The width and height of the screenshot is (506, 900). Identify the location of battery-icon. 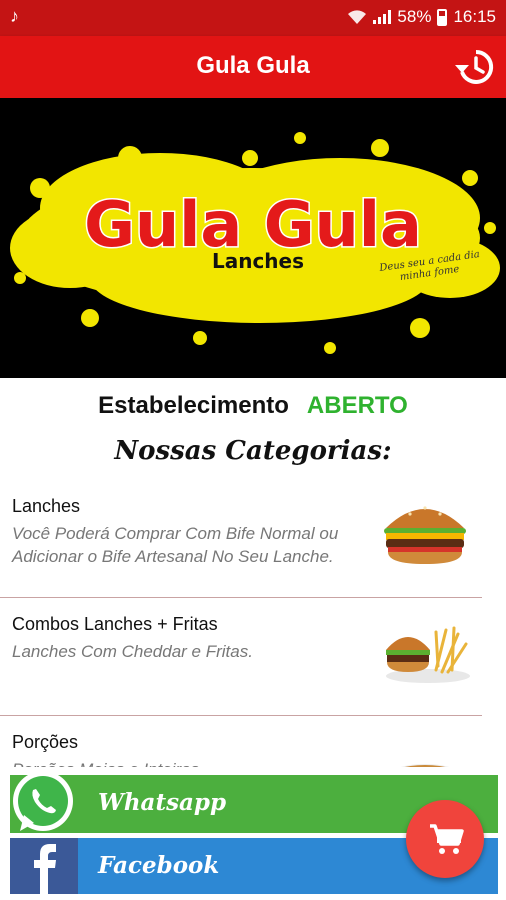
(442, 17).